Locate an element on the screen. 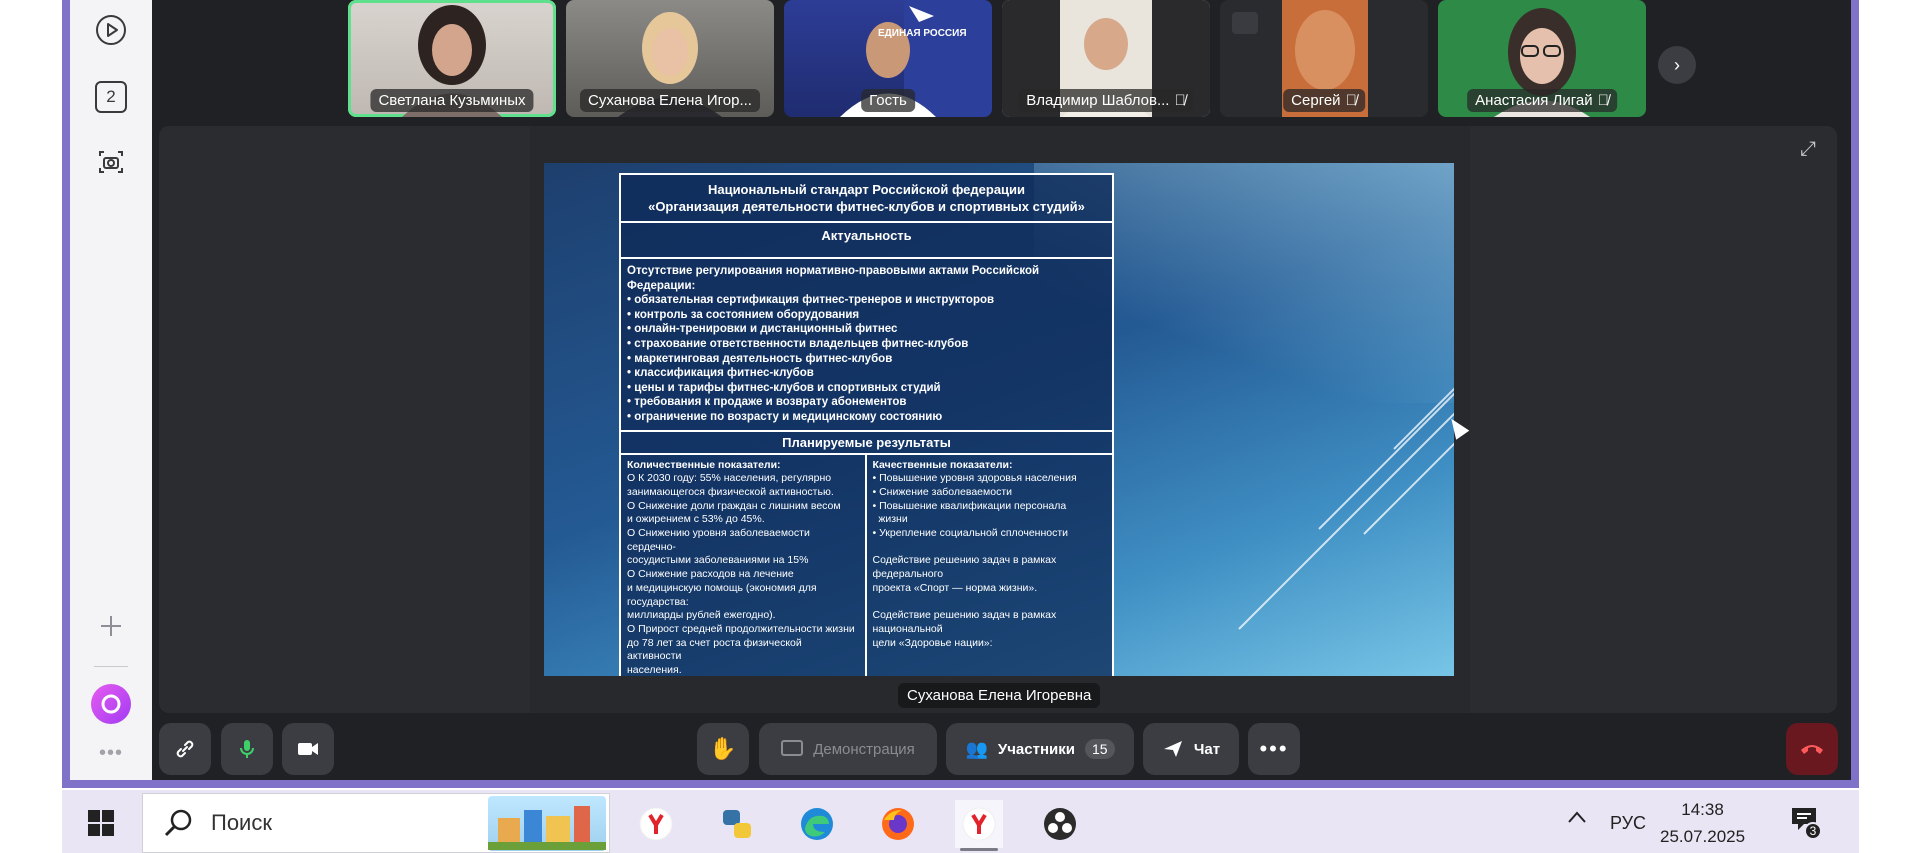  banner-text: ЕДИНАЯ РОССИЯ is located at coordinates (922, 33).